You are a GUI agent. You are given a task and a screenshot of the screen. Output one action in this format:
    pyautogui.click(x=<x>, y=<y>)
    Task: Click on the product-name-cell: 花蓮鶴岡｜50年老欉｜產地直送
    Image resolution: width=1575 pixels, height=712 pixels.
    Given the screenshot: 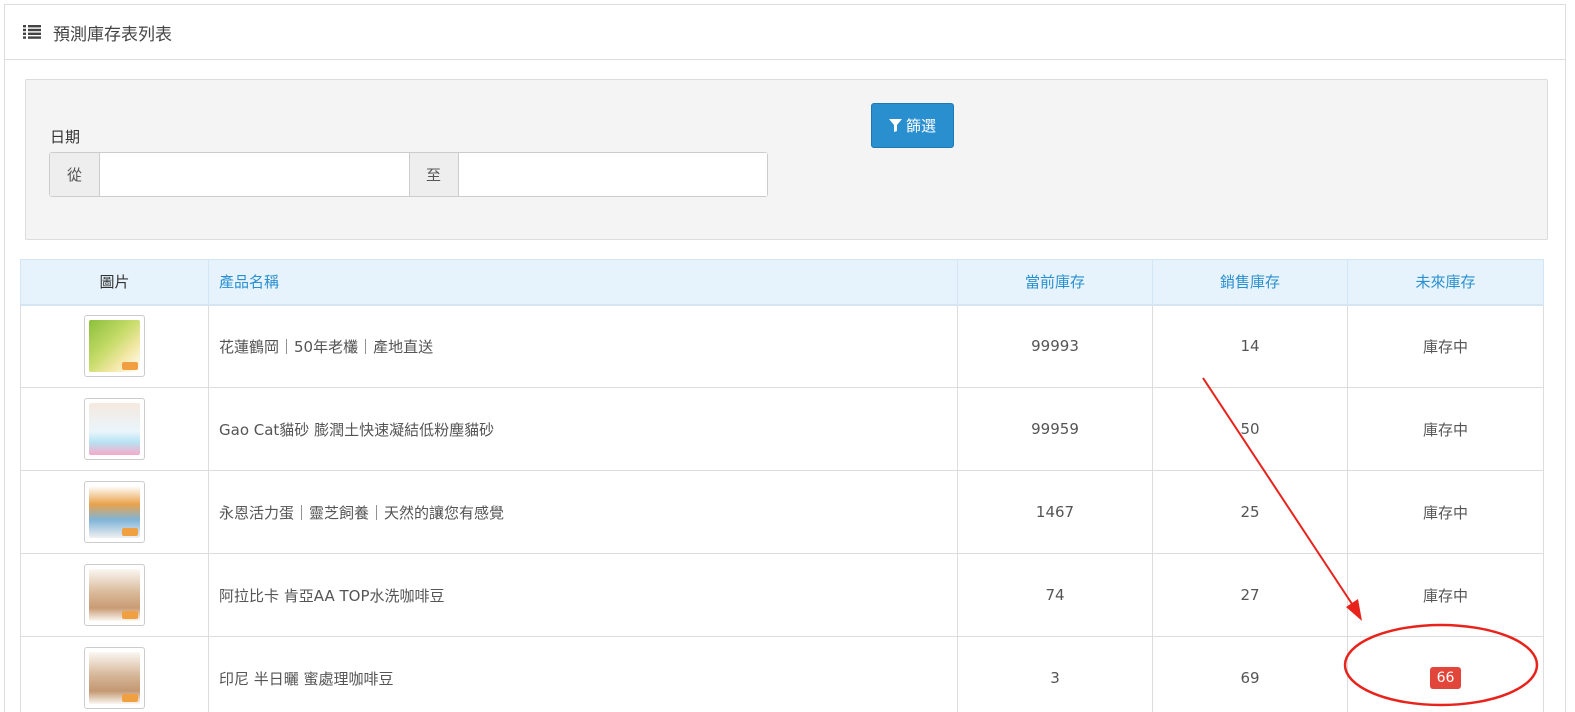 What is the action you would take?
    pyautogui.click(x=583, y=346)
    